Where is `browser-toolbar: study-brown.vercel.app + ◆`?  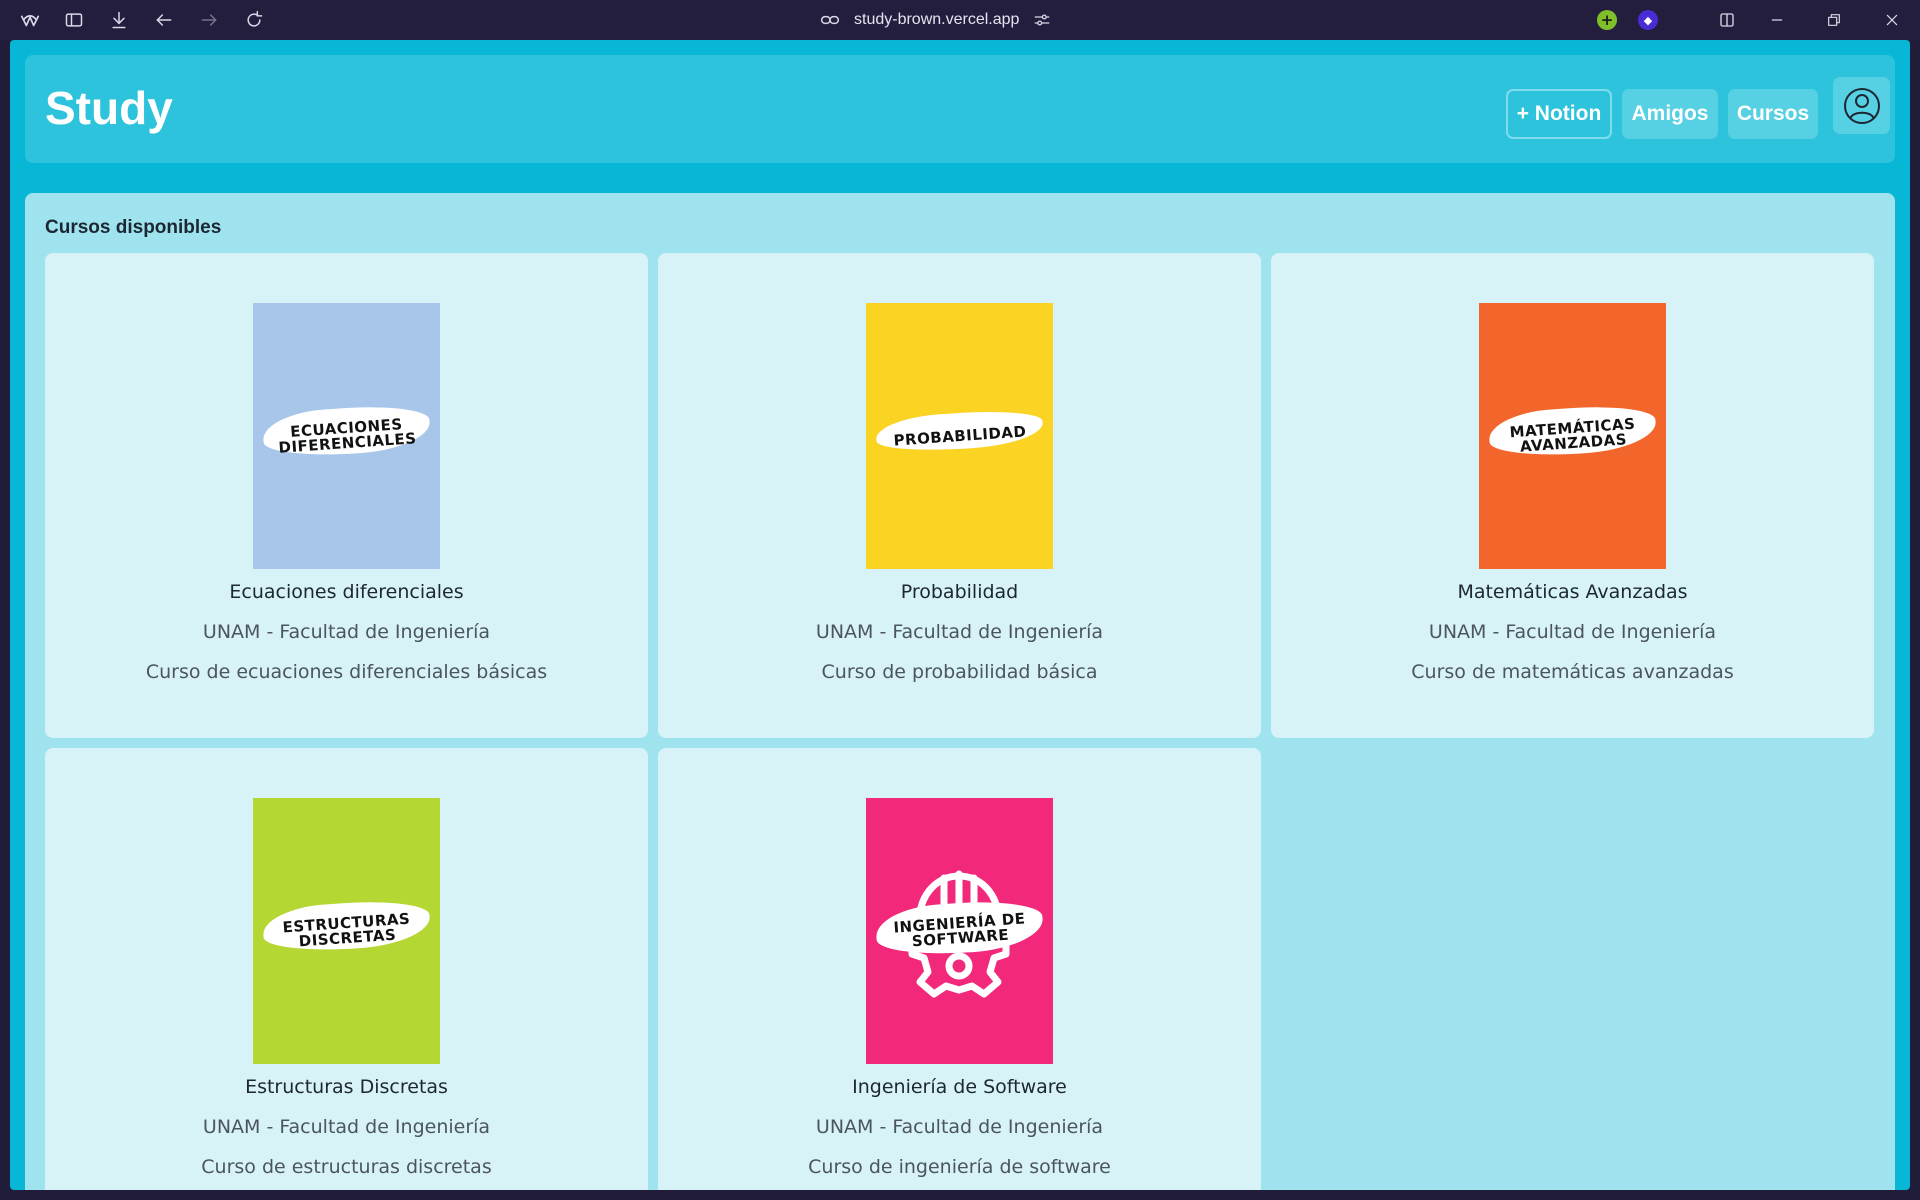 browser-toolbar: study-brown.vercel.app + ◆ is located at coordinates (960, 20).